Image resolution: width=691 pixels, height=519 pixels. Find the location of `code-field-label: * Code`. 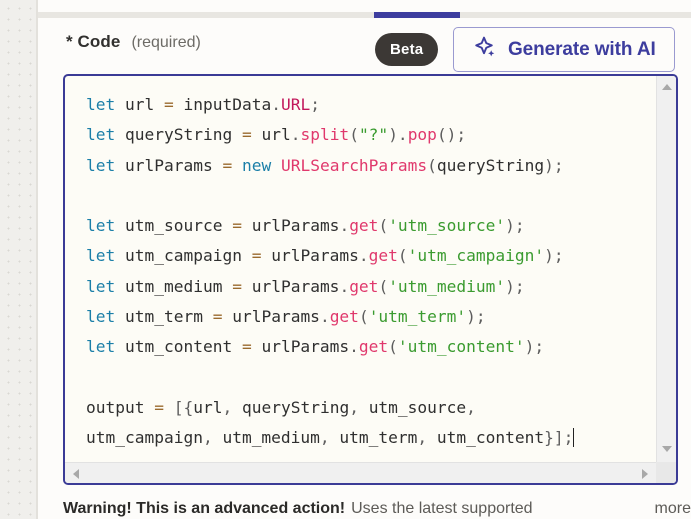

code-field-label: * Code is located at coordinates (93, 41).